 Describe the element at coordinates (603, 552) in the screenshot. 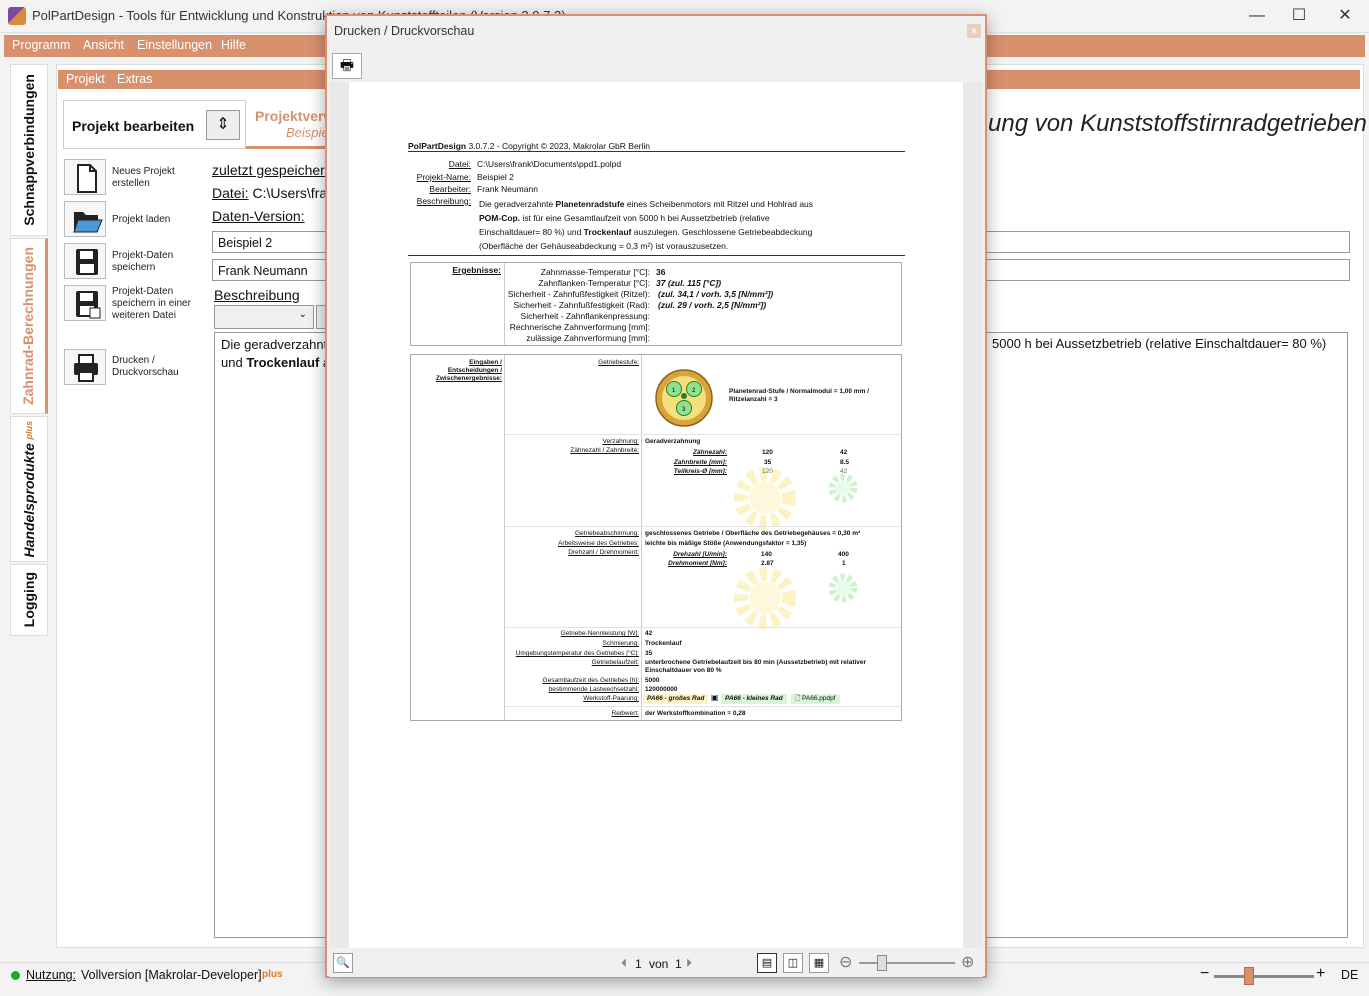

I see `drehzahl-label: Drehzahl / Drehmoment:` at that location.